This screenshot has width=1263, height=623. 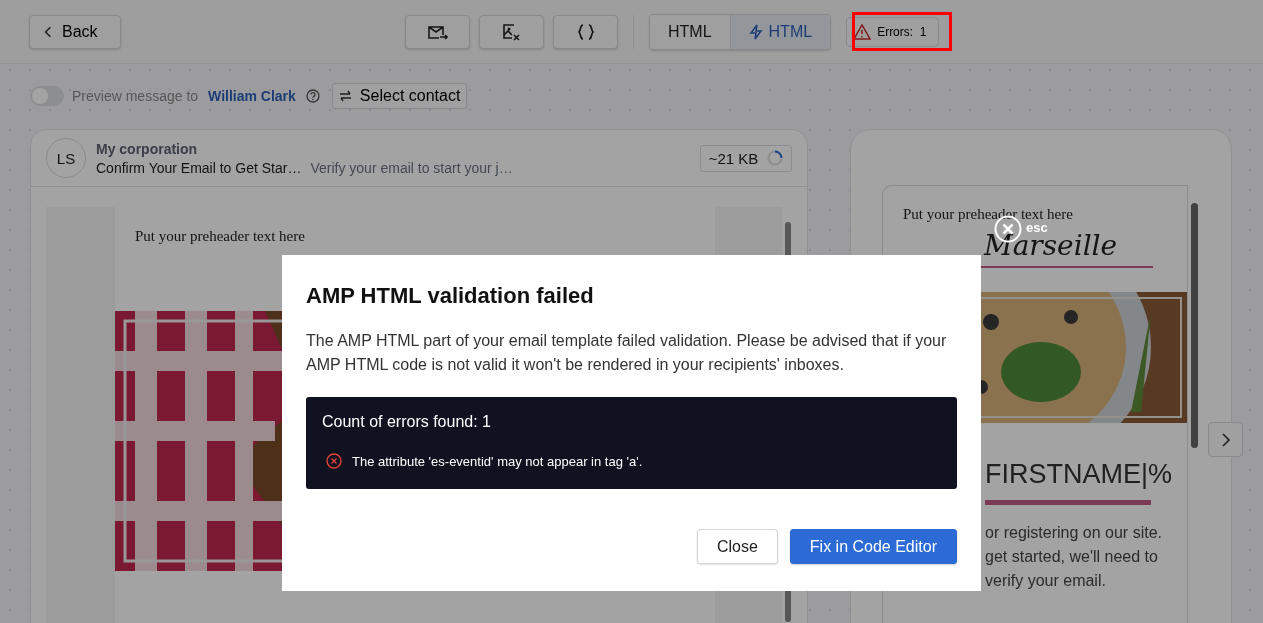 What do you see at coordinates (450, 296) in the screenshot?
I see `dialog-title: AMP HTML validation failed` at bounding box center [450, 296].